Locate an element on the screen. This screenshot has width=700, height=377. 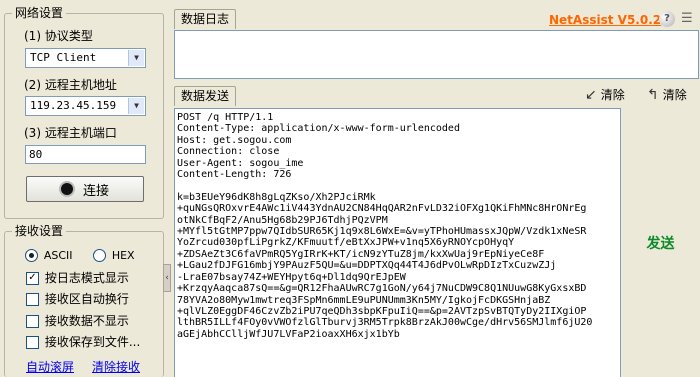
clear-up-arrow-icon: ↰ is located at coordinates (653, 94).